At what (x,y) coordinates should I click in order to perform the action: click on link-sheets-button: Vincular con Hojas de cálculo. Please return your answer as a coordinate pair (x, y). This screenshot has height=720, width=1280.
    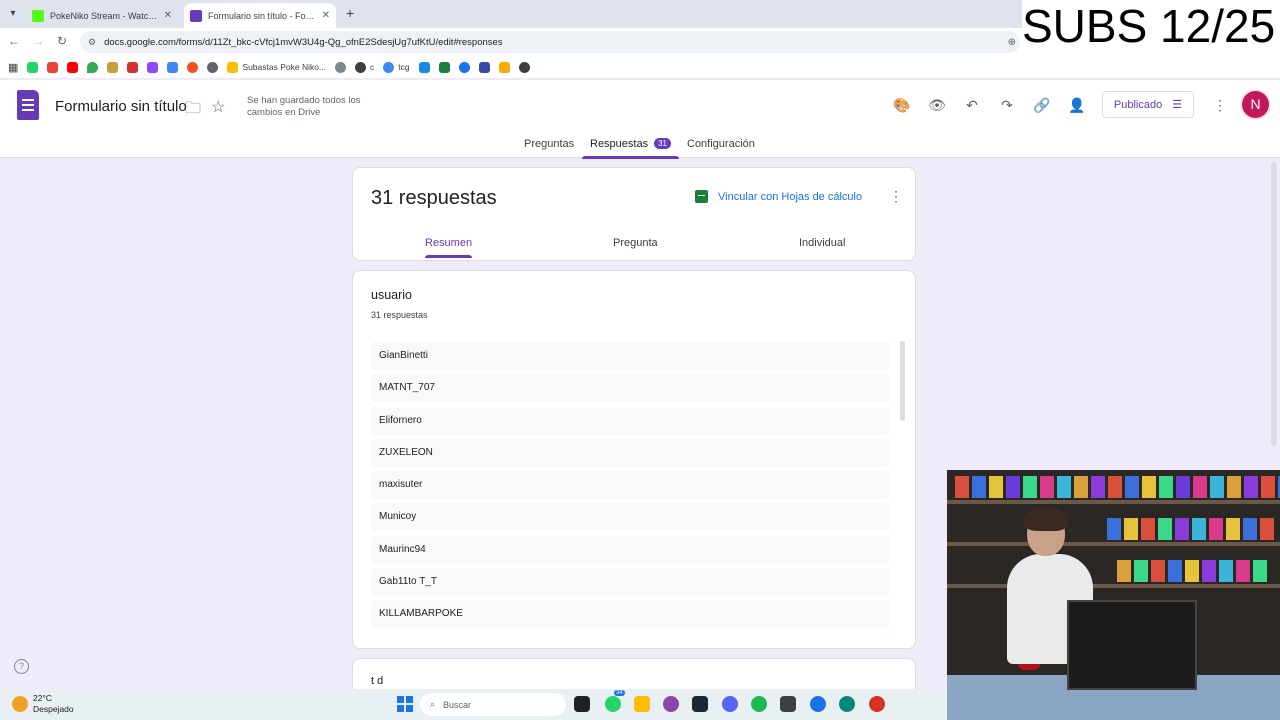
    Looking at the image, I should click on (778, 196).